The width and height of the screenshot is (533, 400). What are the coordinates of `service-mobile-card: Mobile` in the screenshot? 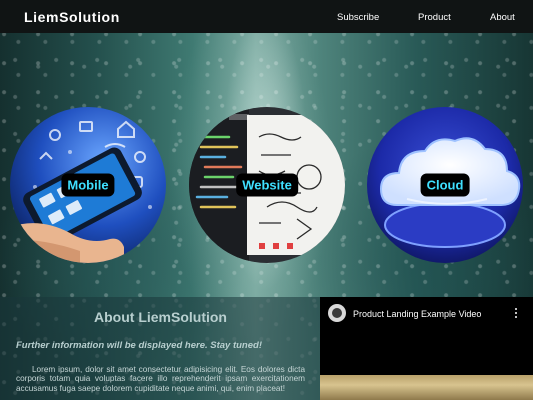 It's located at (88, 185).